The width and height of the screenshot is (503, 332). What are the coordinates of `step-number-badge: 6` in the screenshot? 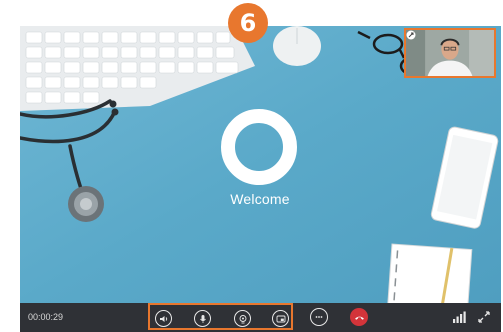 It's located at (248, 23).